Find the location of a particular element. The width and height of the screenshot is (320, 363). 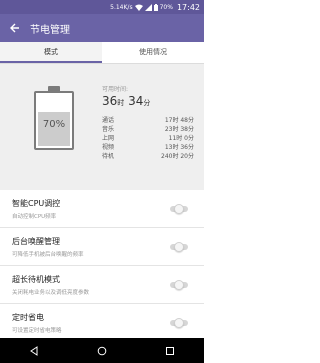

battery-level-label: 70% is located at coordinates (54, 124).